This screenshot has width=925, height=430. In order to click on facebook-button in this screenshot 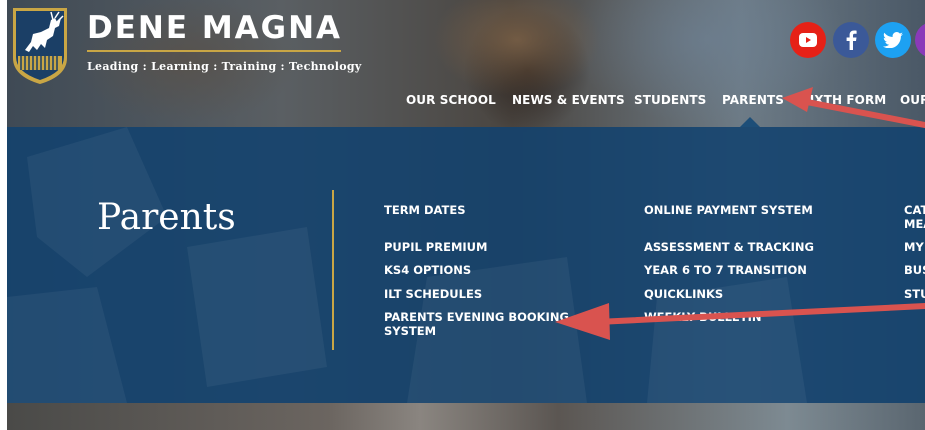, I will do `click(851, 40)`.